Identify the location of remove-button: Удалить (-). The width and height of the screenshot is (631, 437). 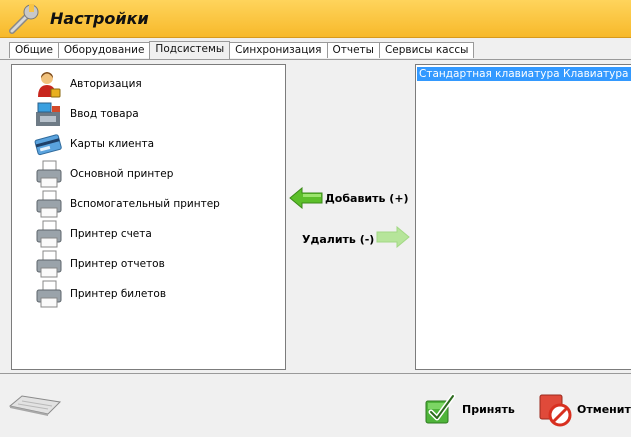
(356, 238).